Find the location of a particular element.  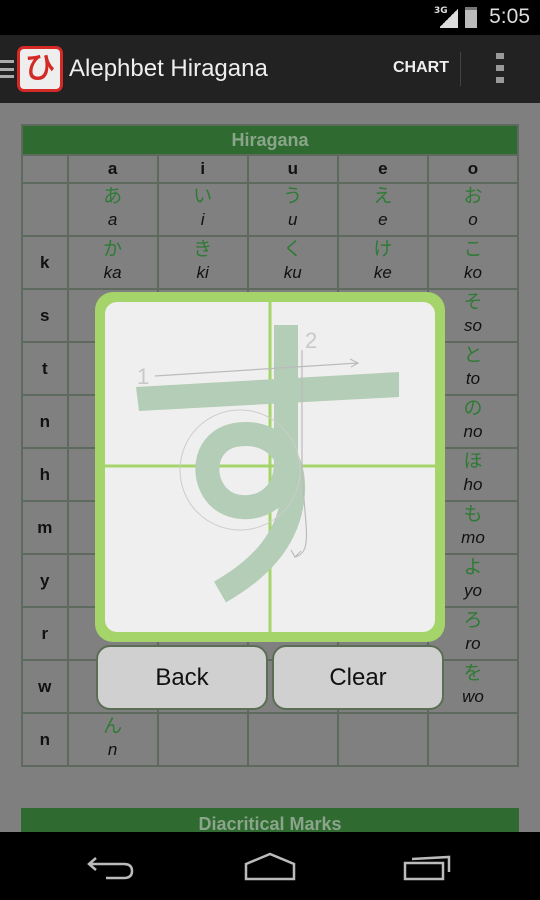

column-header: a is located at coordinates (111, 169).